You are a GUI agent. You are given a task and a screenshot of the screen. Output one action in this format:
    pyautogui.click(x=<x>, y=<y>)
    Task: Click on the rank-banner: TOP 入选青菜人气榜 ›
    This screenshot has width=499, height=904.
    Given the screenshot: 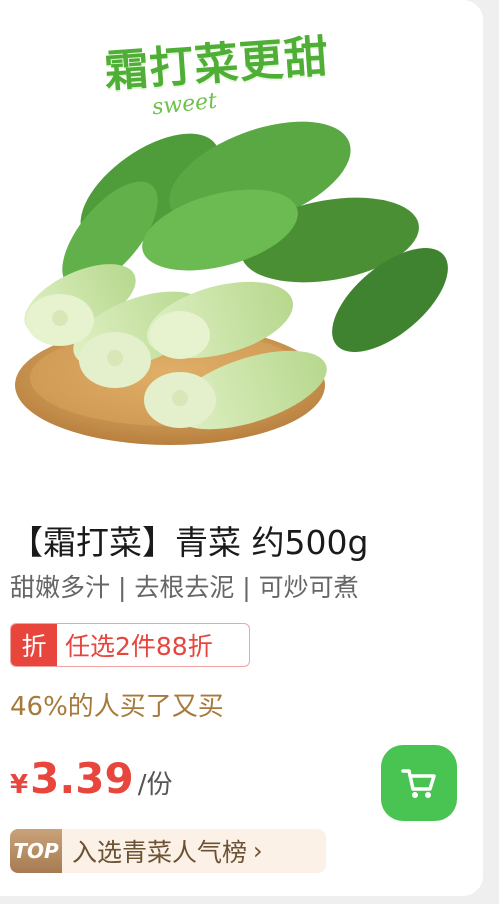 What is the action you would take?
    pyautogui.click(x=168, y=851)
    